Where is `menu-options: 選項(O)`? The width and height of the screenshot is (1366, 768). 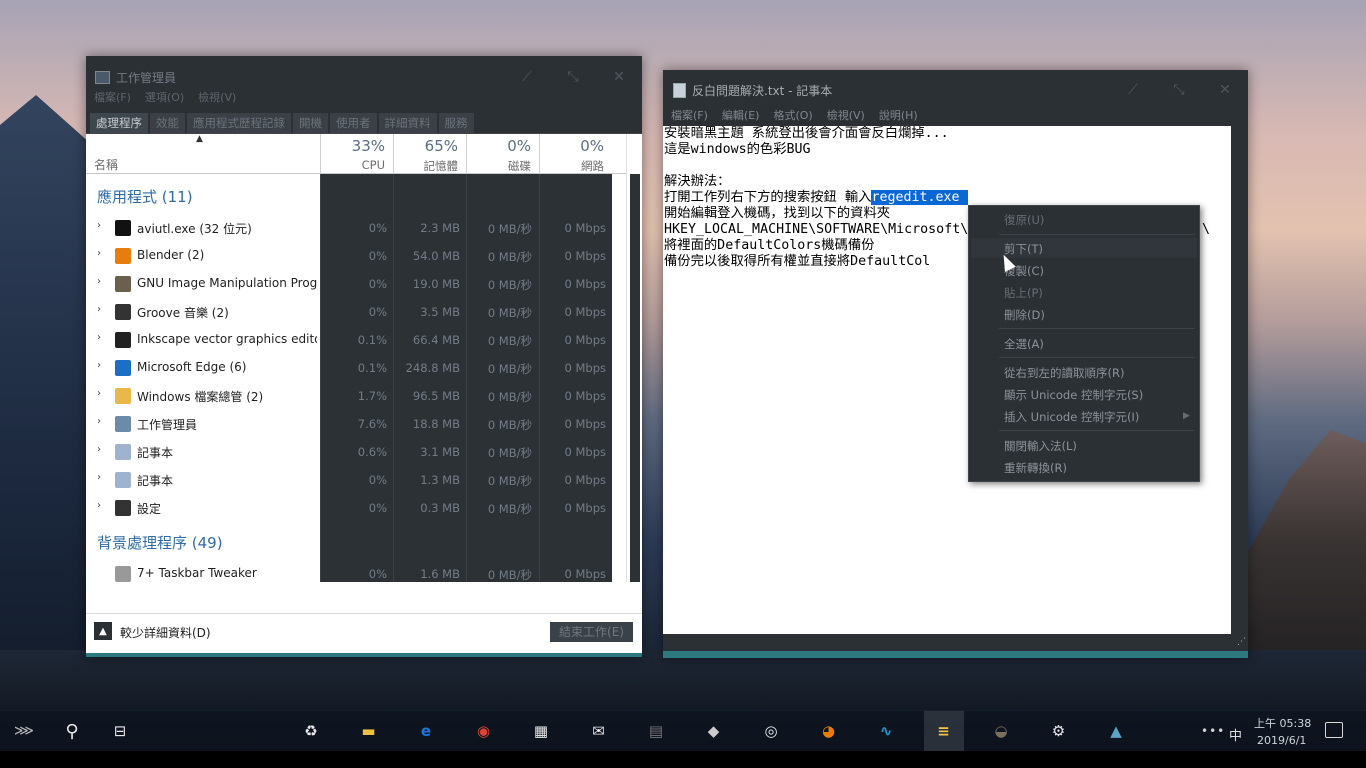
menu-options: 選項(O) is located at coordinates (164, 98).